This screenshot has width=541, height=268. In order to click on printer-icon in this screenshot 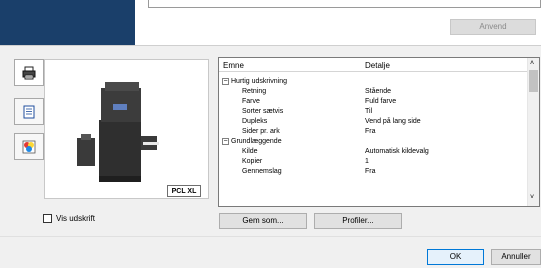, I will do `click(29, 72)`.